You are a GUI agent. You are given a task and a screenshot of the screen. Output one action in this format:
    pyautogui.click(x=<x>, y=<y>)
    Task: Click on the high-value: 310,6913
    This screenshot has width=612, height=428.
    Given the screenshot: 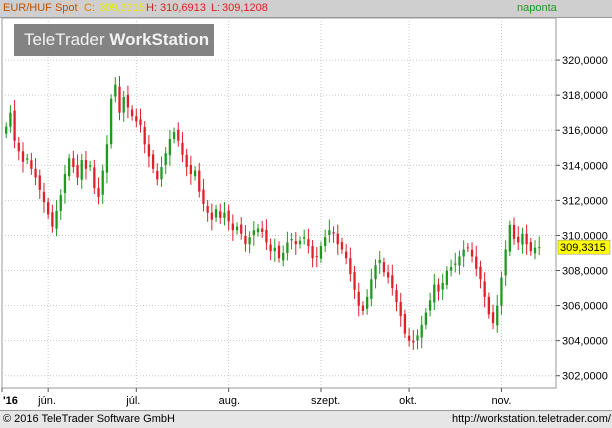 What is the action you would take?
    pyautogui.click(x=183, y=8)
    